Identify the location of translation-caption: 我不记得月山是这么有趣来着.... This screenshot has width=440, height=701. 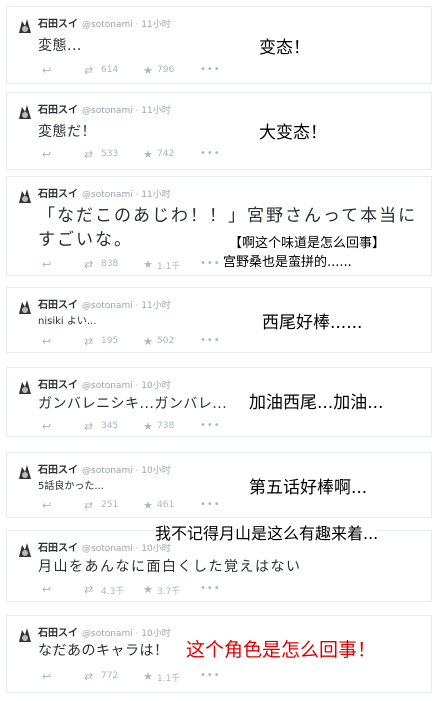
(267, 532).